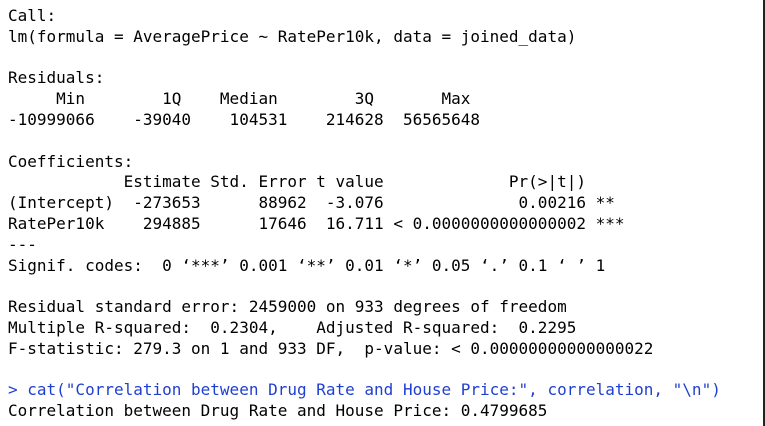 The image size is (765, 426). What do you see at coordinates (249, 119) in the screenshot?
I see `residuals-quantile-values: -10999066 -39040 104531 214628 56565648` at bounding box center [249, 119].